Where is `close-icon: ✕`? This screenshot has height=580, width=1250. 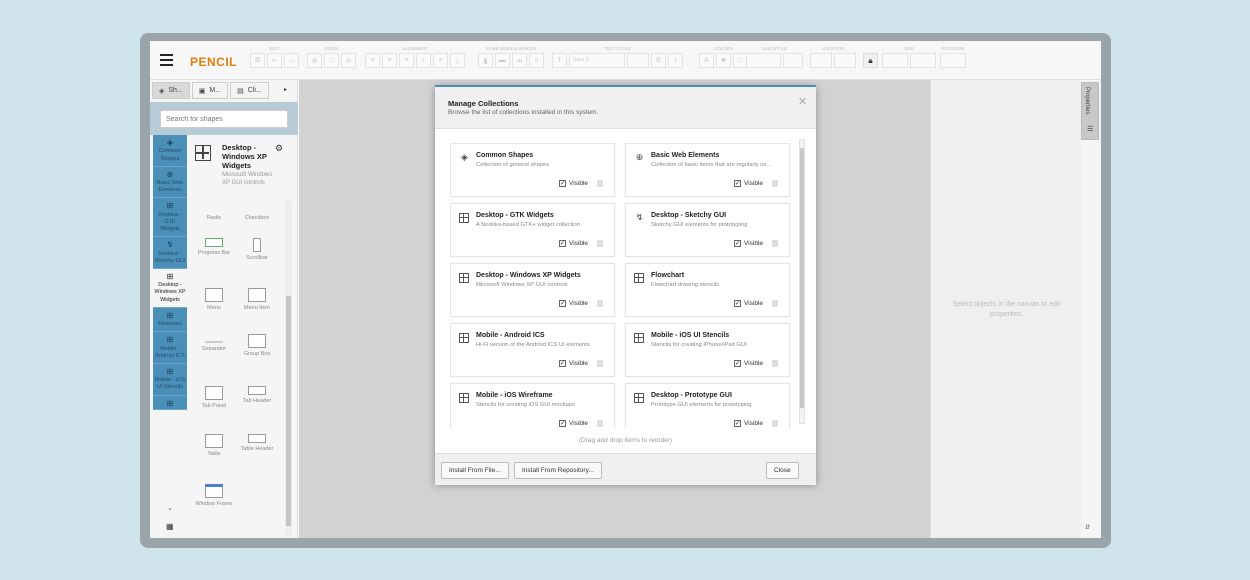
close-icon: ✕ is located at coordinates (802, 101).